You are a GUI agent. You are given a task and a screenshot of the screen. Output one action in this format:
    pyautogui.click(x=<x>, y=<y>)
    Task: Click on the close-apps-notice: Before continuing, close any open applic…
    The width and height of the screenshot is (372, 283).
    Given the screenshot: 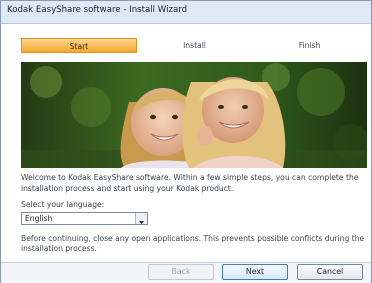 What is the action you would take?
    pyautogui.click(x=193, y=243)
    